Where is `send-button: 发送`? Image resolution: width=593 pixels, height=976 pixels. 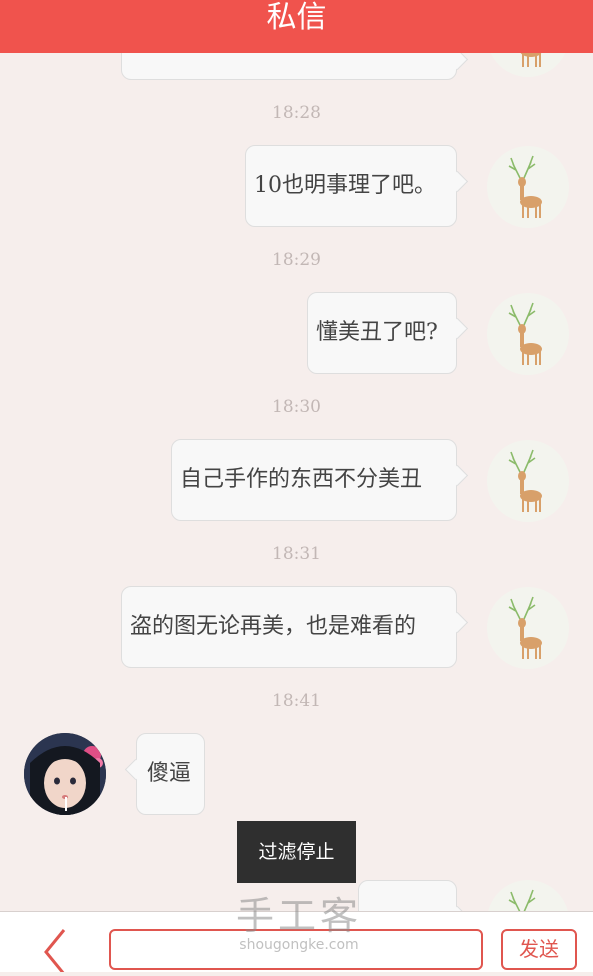
send-button: 发送 is located at coordinates (539, 949).